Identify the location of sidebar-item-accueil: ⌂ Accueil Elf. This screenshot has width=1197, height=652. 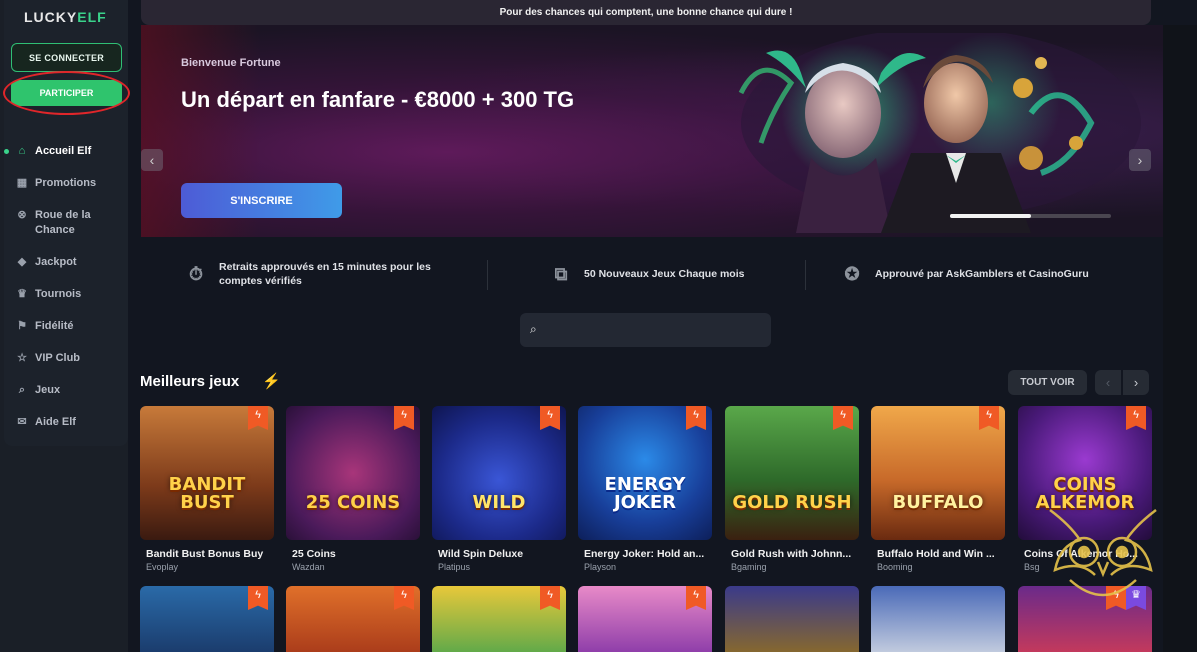
(64, 156).